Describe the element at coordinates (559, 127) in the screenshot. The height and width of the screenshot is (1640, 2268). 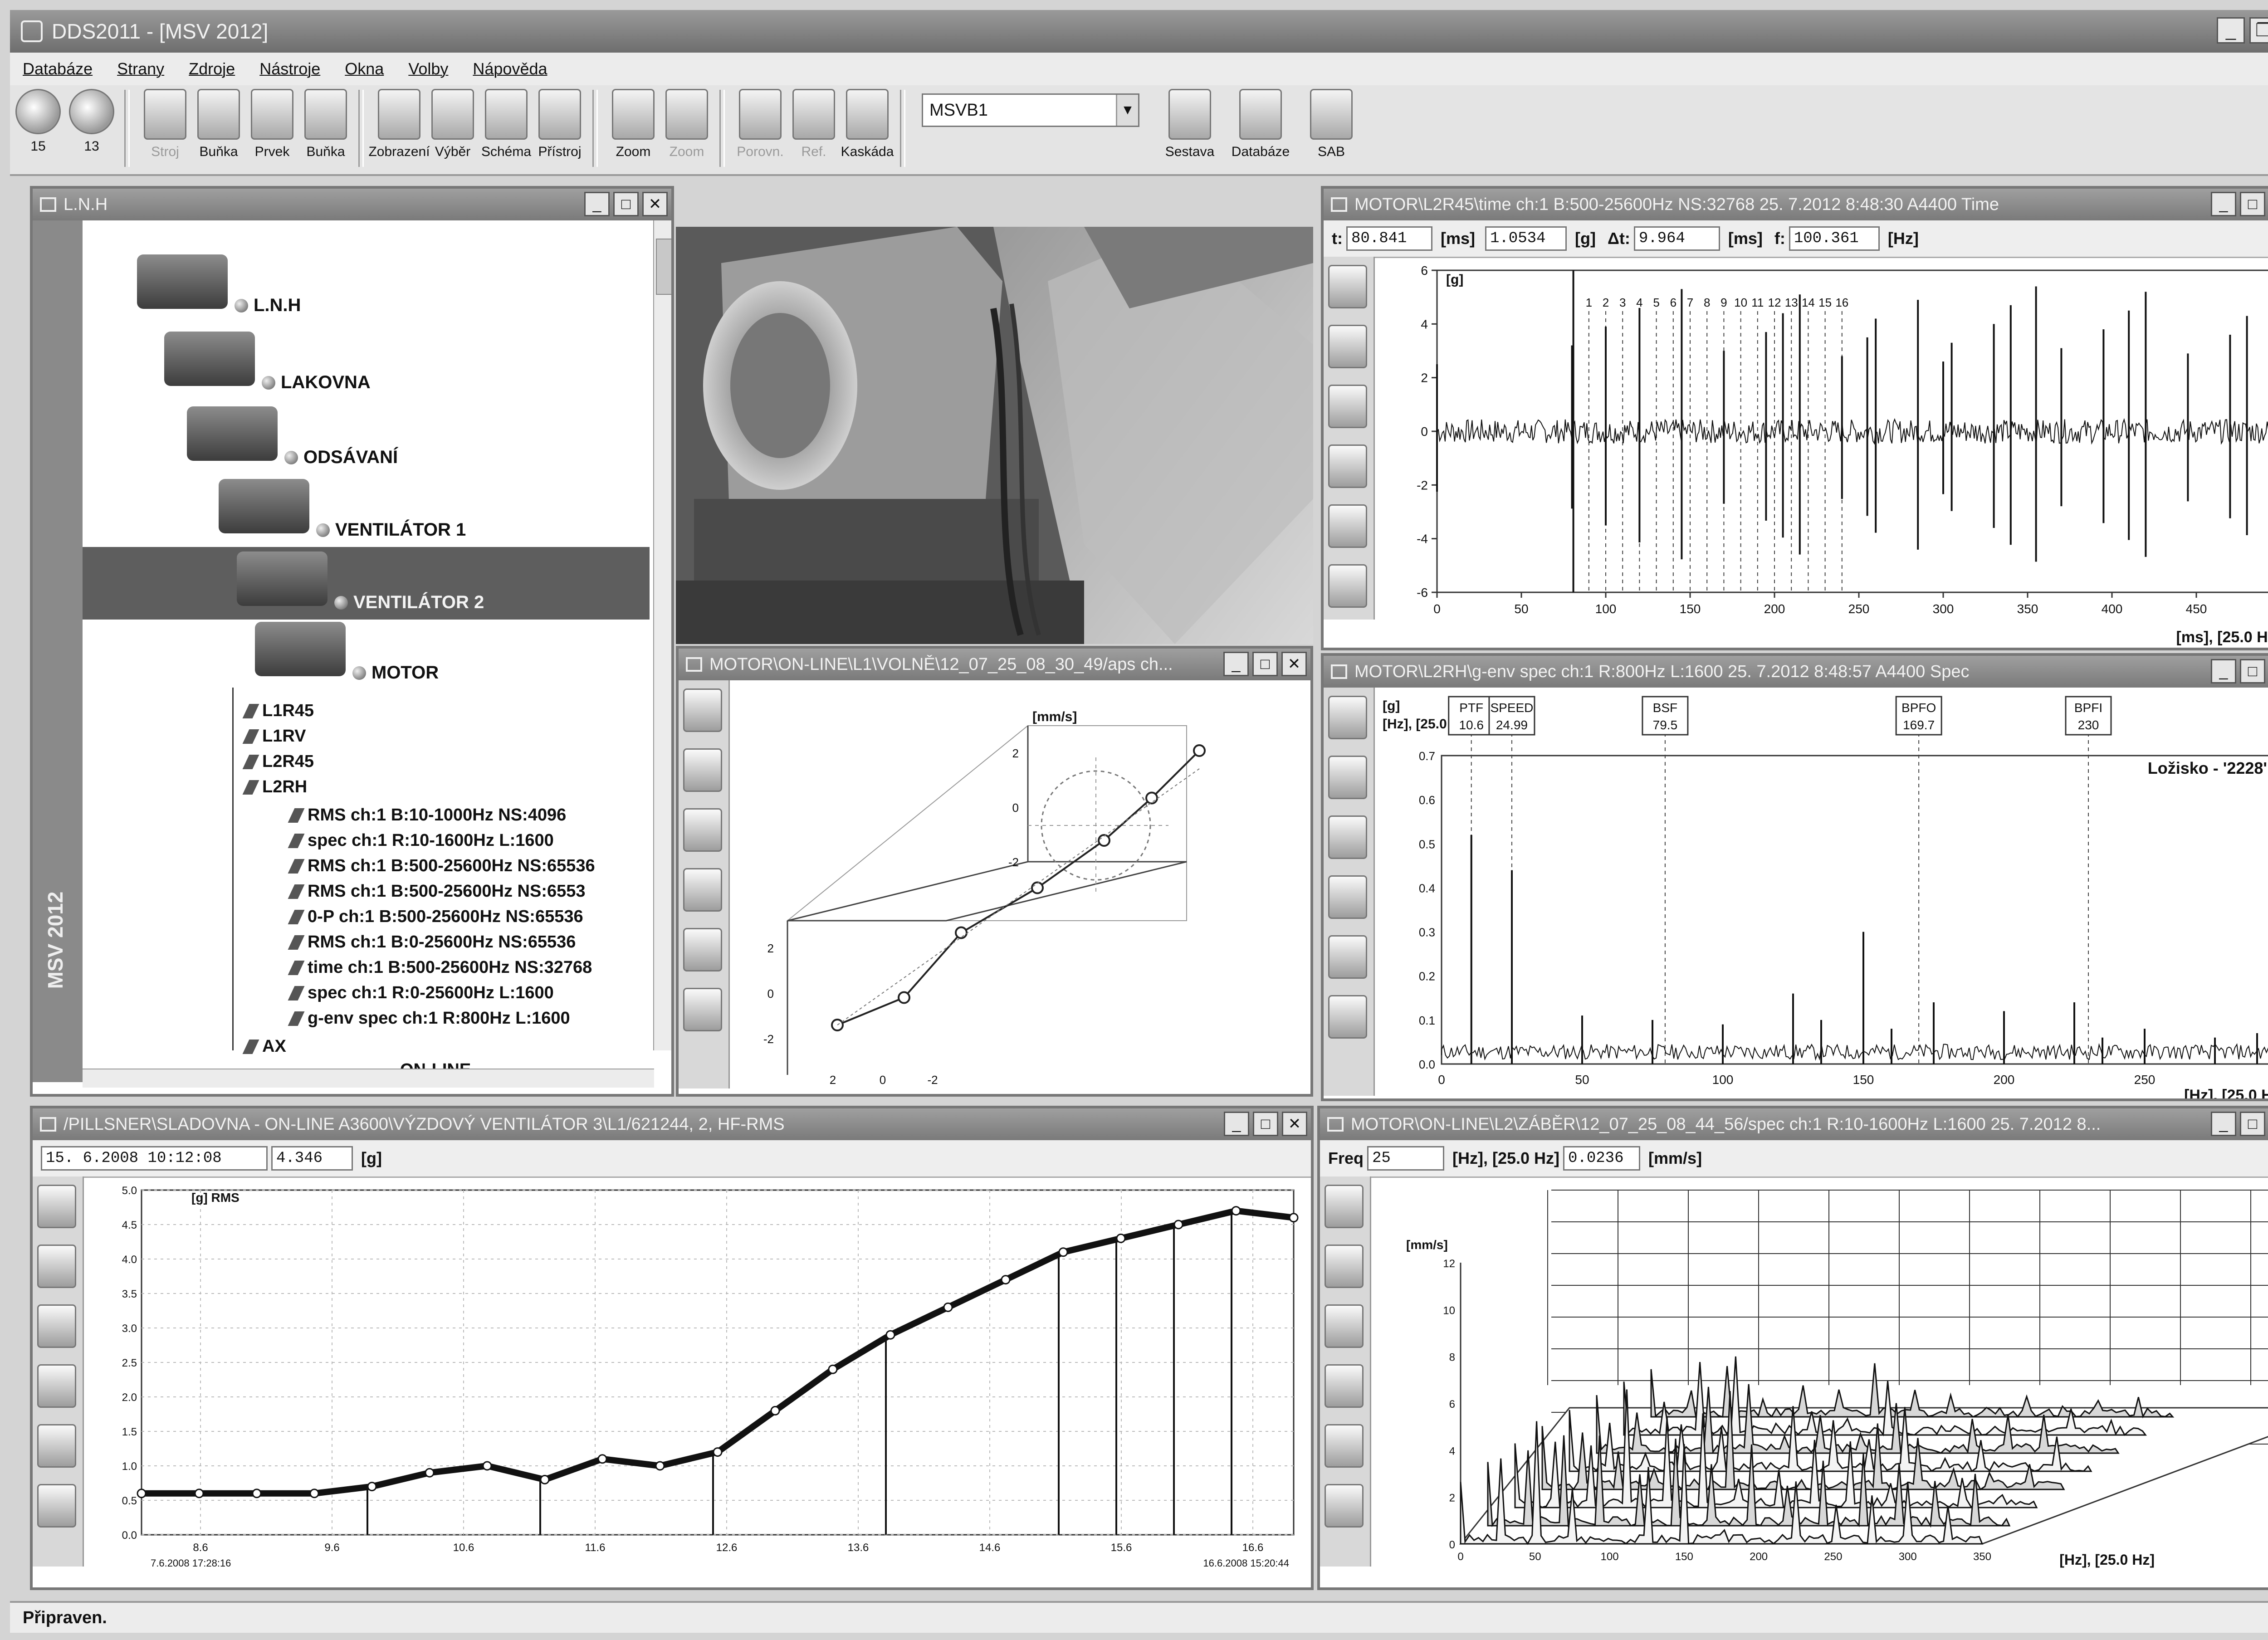
I see `toolbar-button-9: Přístroj` at that location.